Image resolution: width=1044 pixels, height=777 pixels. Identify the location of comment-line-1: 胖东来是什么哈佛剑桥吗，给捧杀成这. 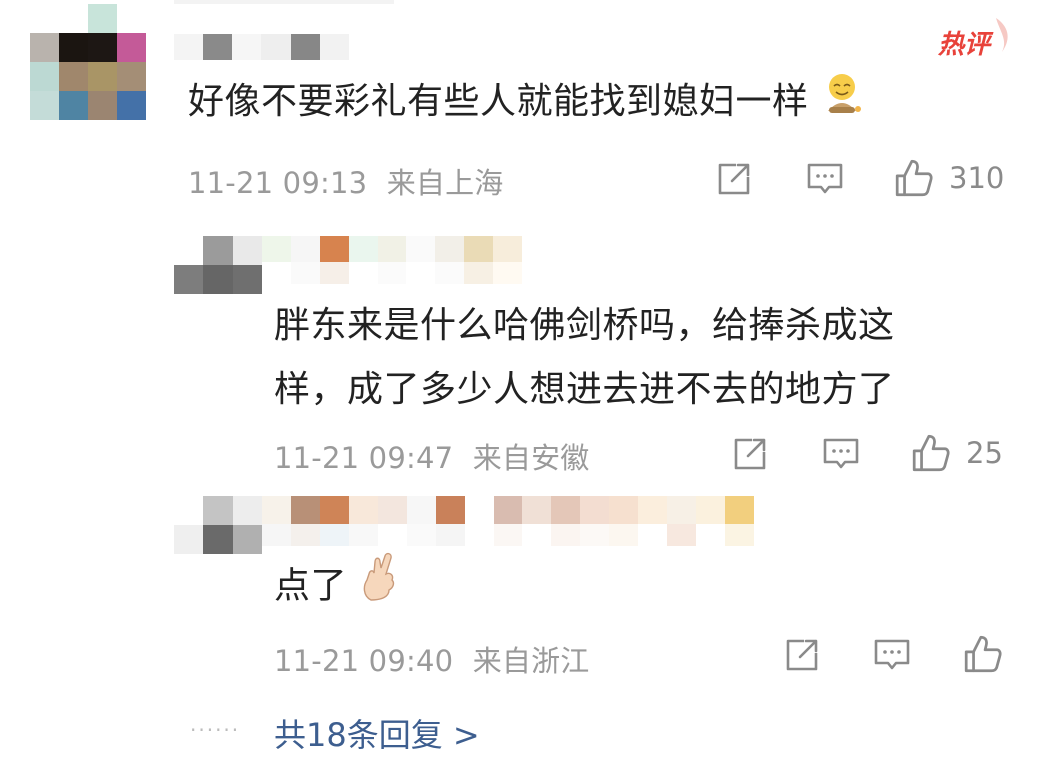
(584, 325).